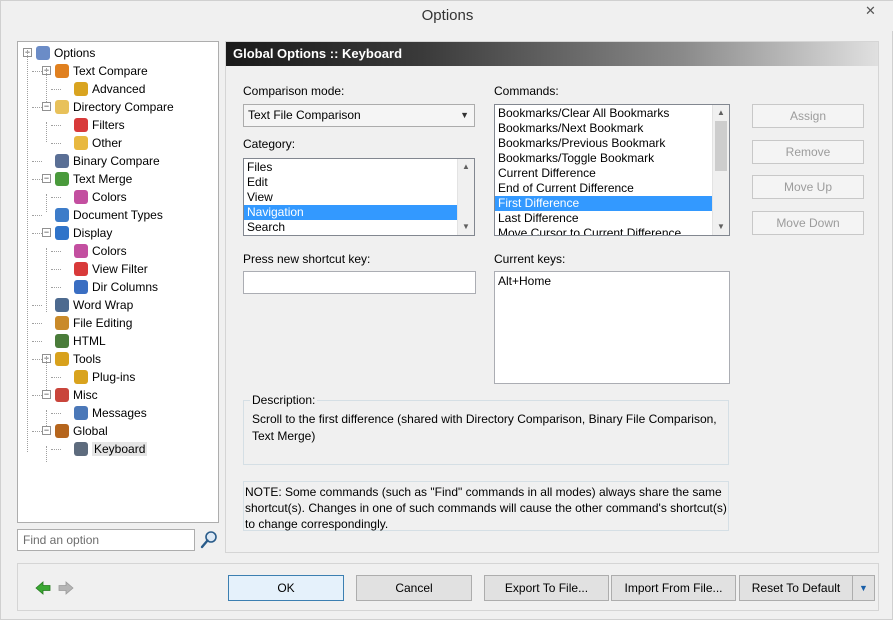 The height and width of the screenshot is (620, 893). What do you see at coordinates (110, 71) in the screenshot?
I see `tree-item-label: Text Compare` at bounding box center [110, 71].